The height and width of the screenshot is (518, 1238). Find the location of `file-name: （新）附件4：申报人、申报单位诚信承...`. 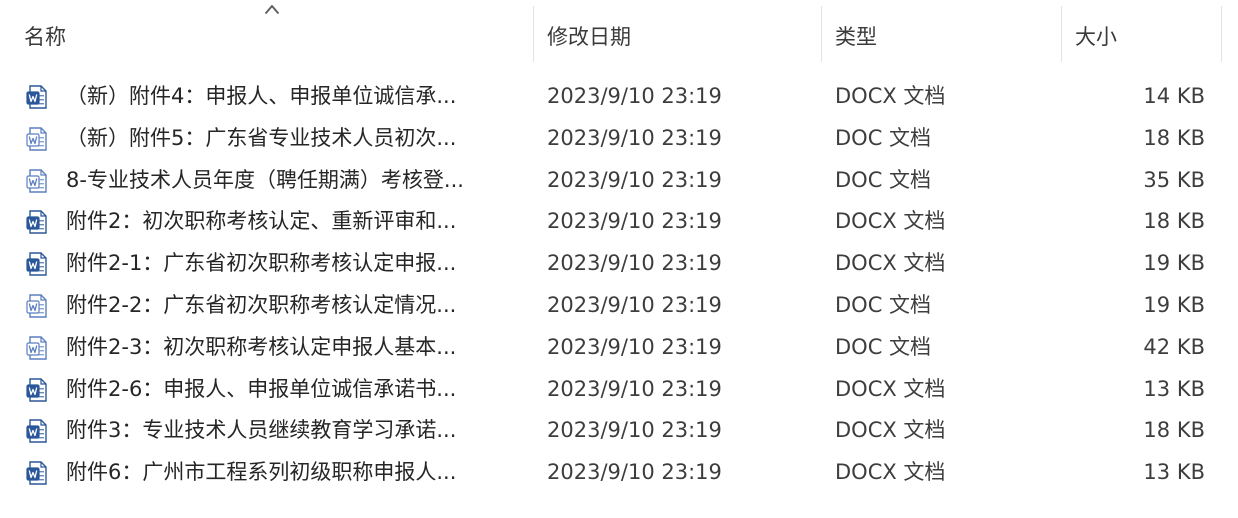

file-name: （新）附件4：申报人、申报单位诚信承... is located at coordinates (261, 96).